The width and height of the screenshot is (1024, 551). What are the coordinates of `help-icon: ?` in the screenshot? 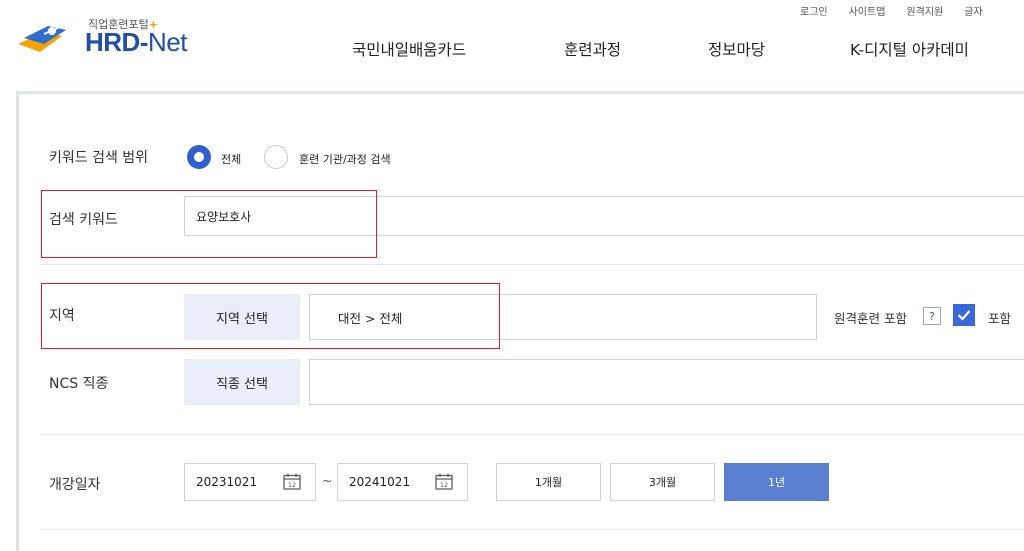 It's located at (932, 316).